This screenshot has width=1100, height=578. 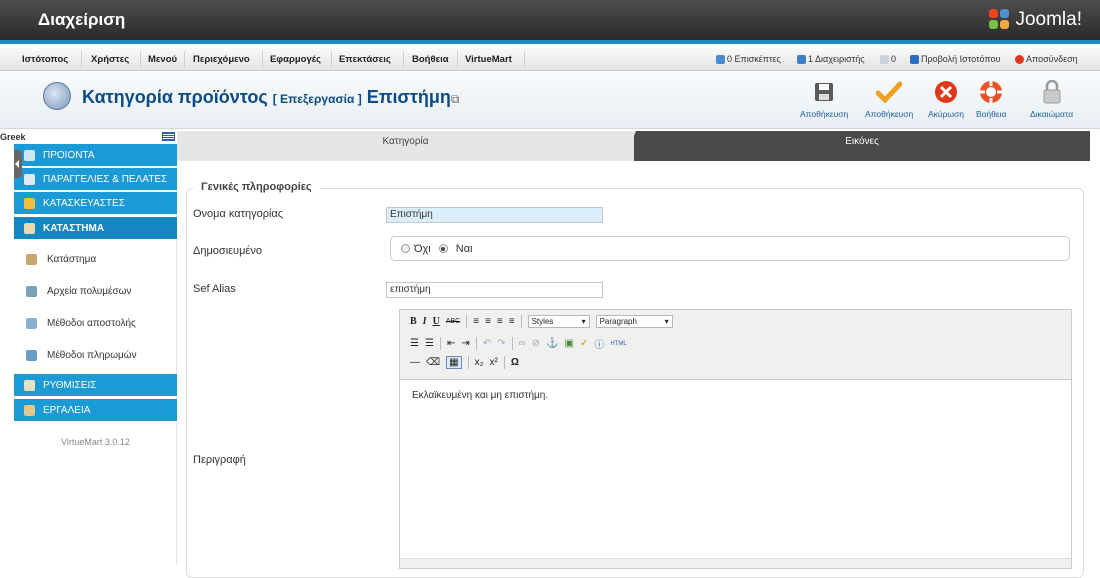 I want to click on menu-virtuemart: VirtueMart, so click(x=488, y=59).